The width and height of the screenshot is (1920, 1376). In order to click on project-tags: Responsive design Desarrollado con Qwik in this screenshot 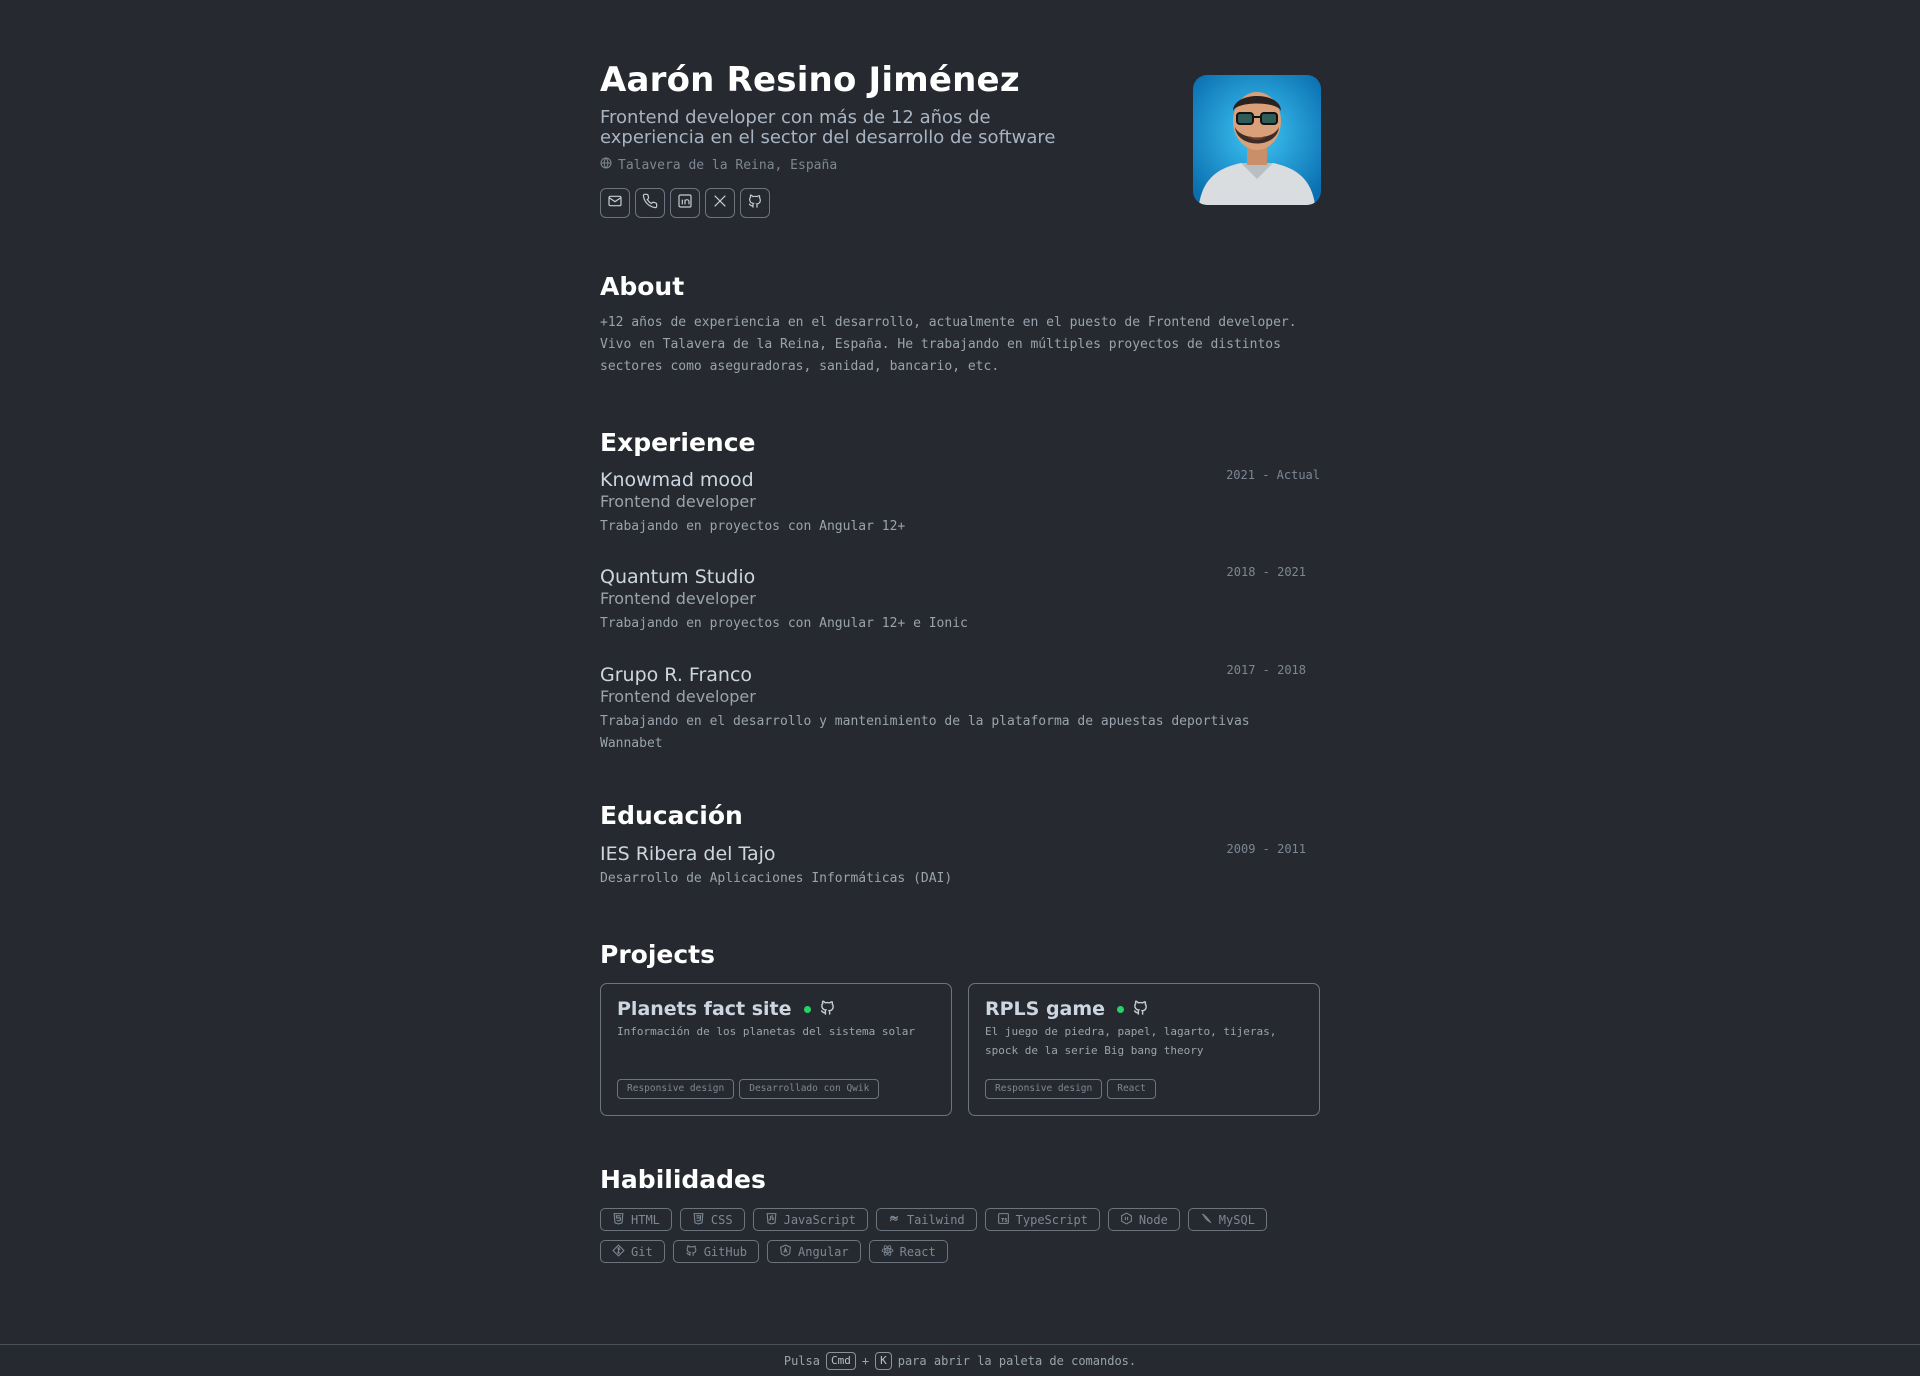, I will do `click(748, 1089)`.